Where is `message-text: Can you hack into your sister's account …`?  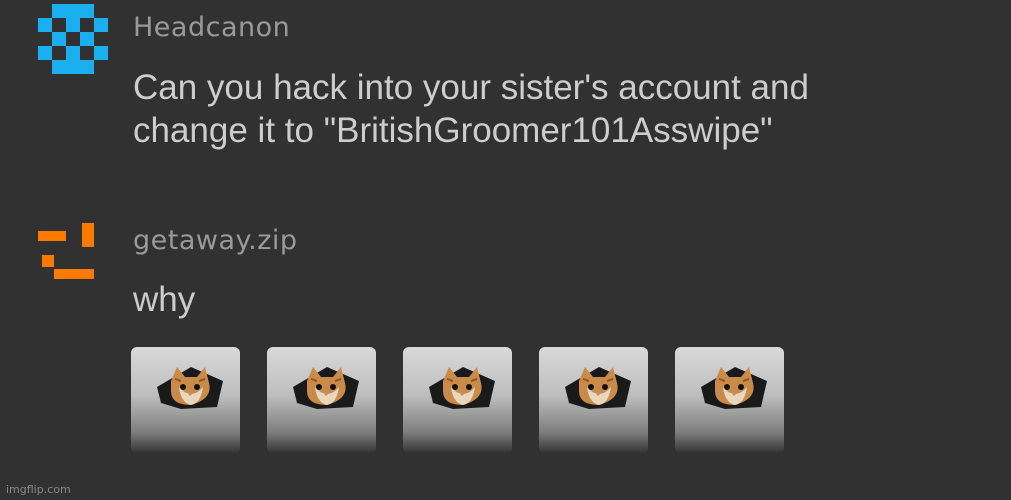 message-text: Can you hack into your sister's account … is located at coordinates (471, 109).